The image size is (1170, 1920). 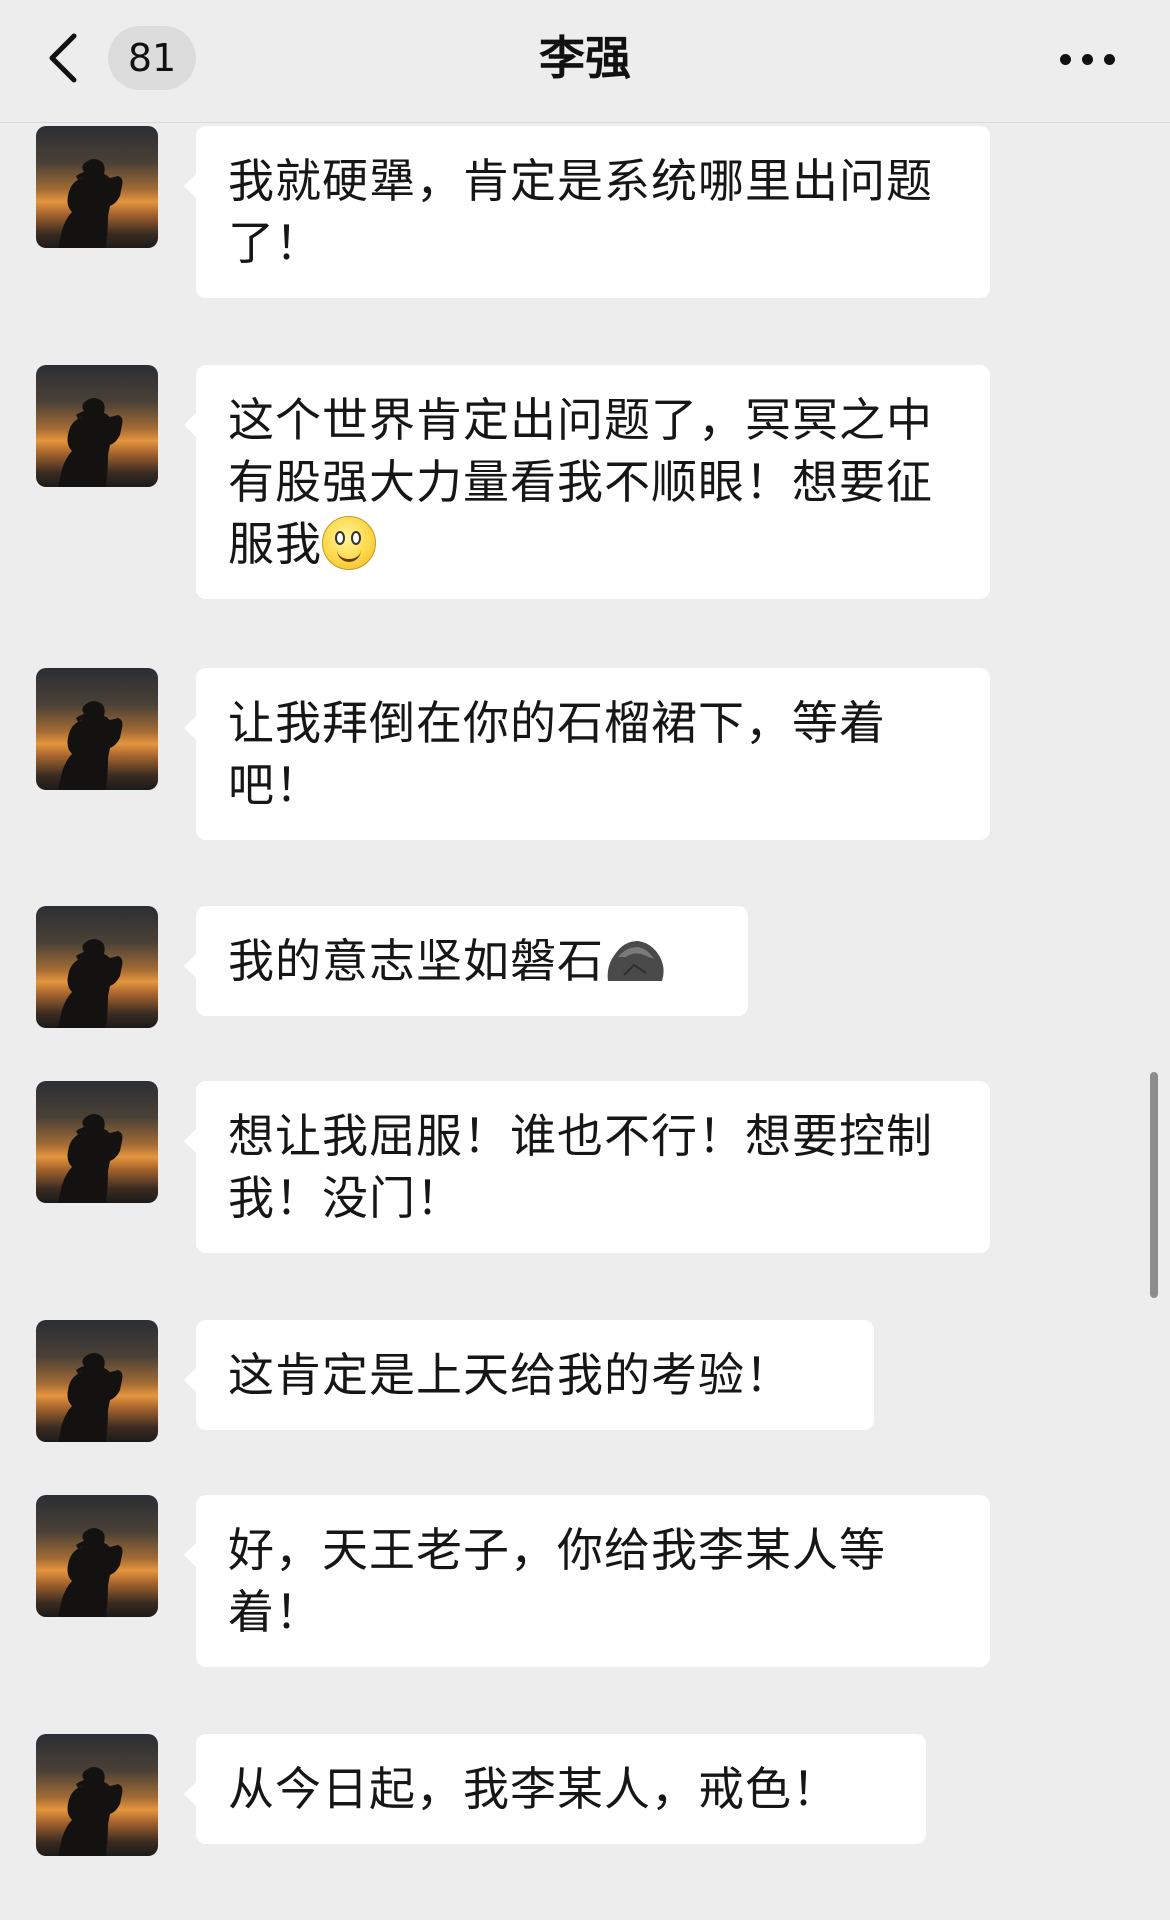 I want to click on smile-emoji-icon, so click(x=349, y=543).